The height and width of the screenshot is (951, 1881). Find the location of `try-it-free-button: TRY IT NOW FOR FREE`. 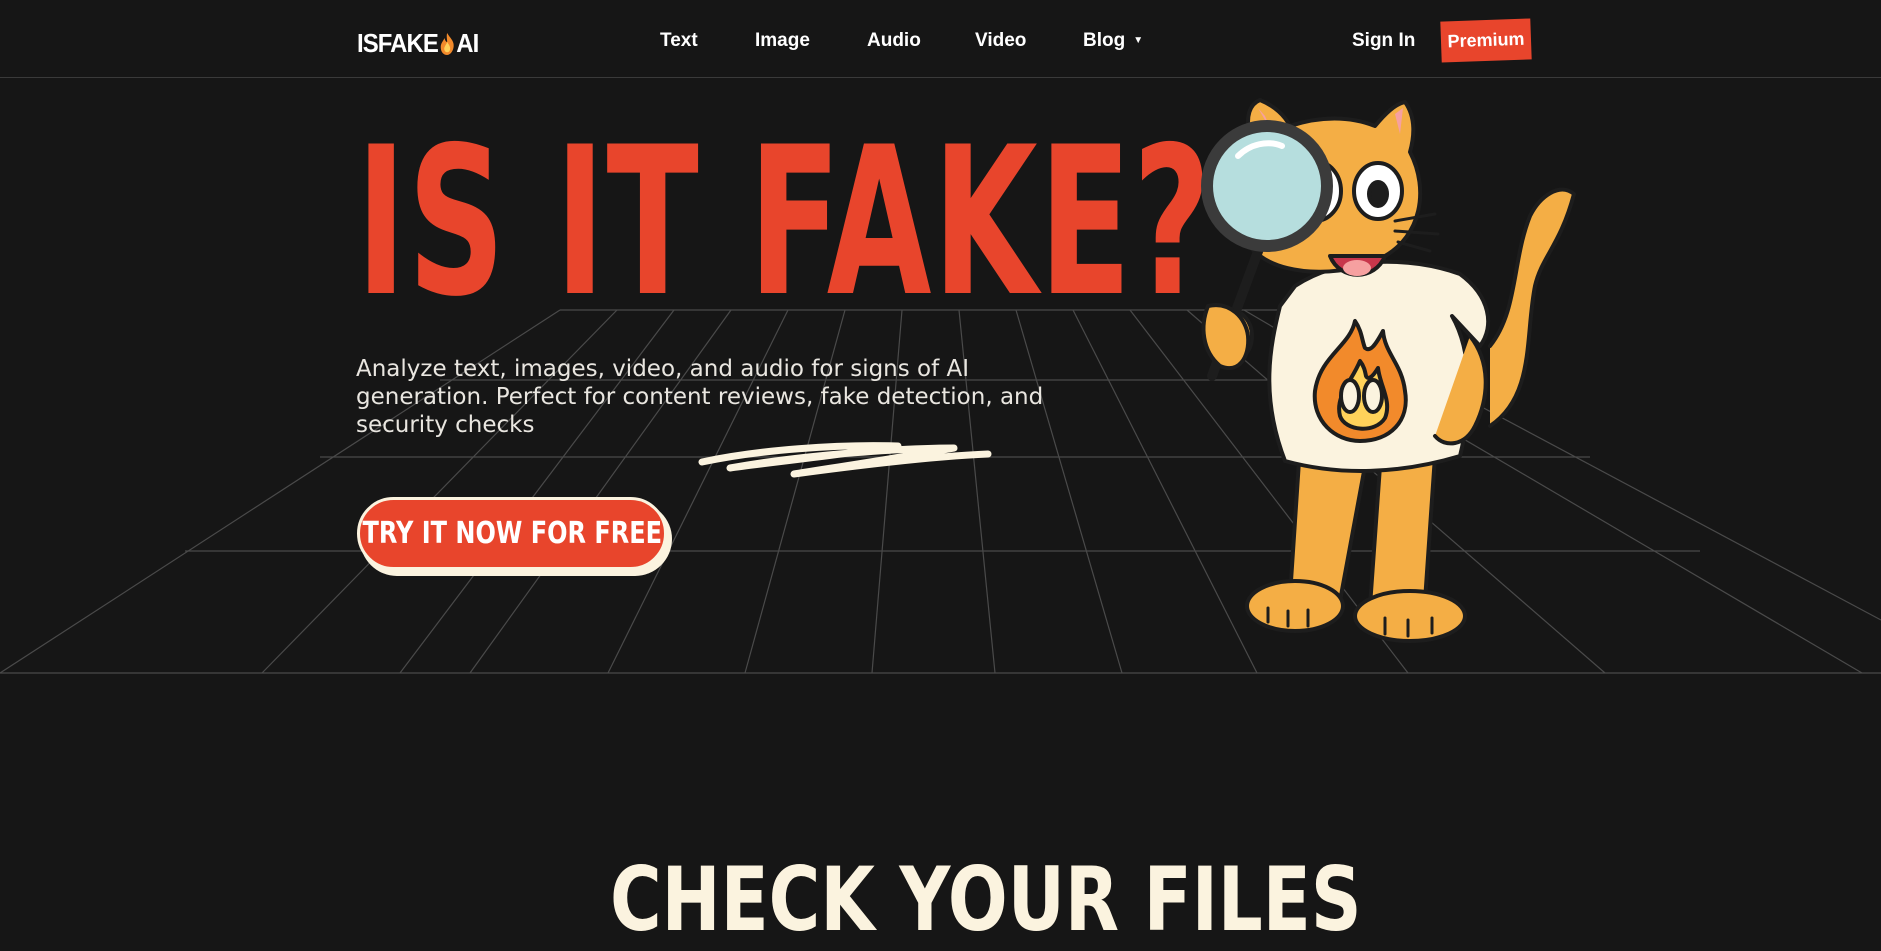

try-it-free-button: TRY IT NOW FOR FREE is located at coordinates (512, 533).